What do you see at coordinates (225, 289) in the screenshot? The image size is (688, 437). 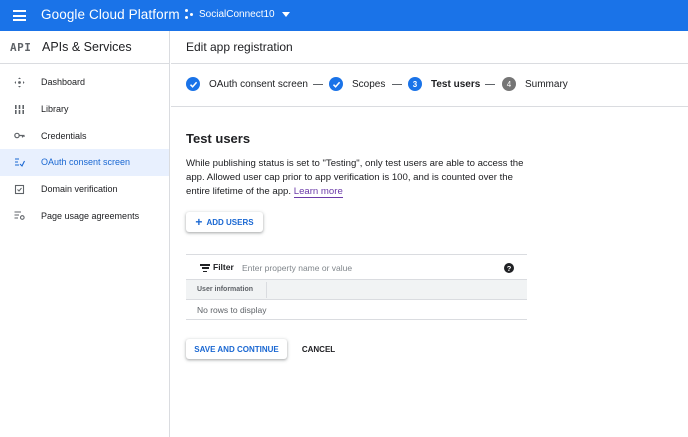 I see `column-user-information: User information` at bounding box center [225, 289].